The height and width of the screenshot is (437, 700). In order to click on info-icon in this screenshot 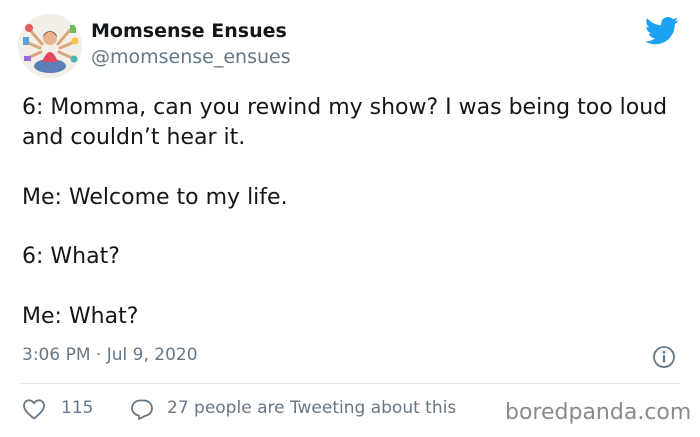, I will do `click(664, 357)`.